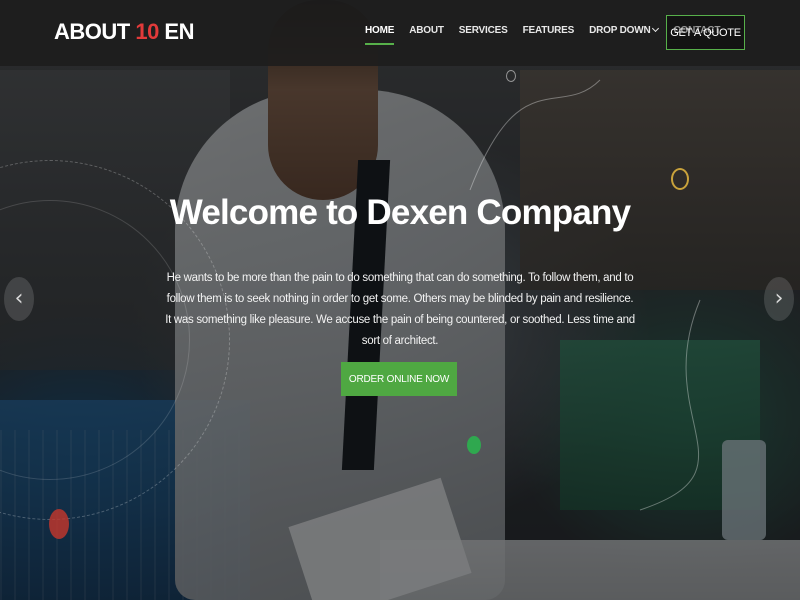 The image size is (800, 600). What do you see at coordinates (426, 30) in the screenshot?
I see `nav-item-about: ABOUT` at bounding box center [426, 30].